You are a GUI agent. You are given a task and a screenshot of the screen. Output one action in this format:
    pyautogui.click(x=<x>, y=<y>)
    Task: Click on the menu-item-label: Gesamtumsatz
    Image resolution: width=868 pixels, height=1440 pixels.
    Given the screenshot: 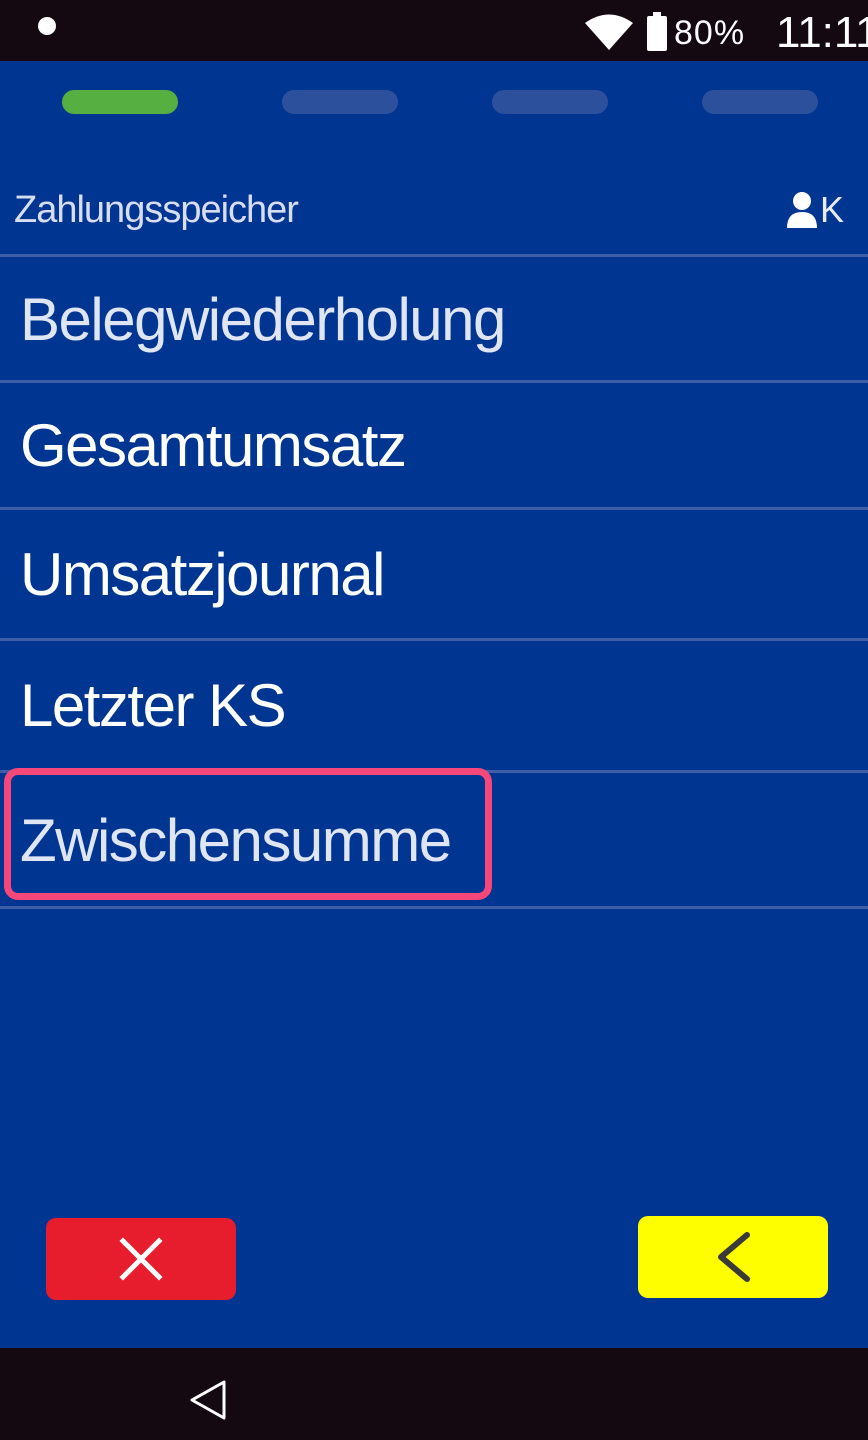 What is the action you would take?
    pyautogui.click(x=213, y=445)
    